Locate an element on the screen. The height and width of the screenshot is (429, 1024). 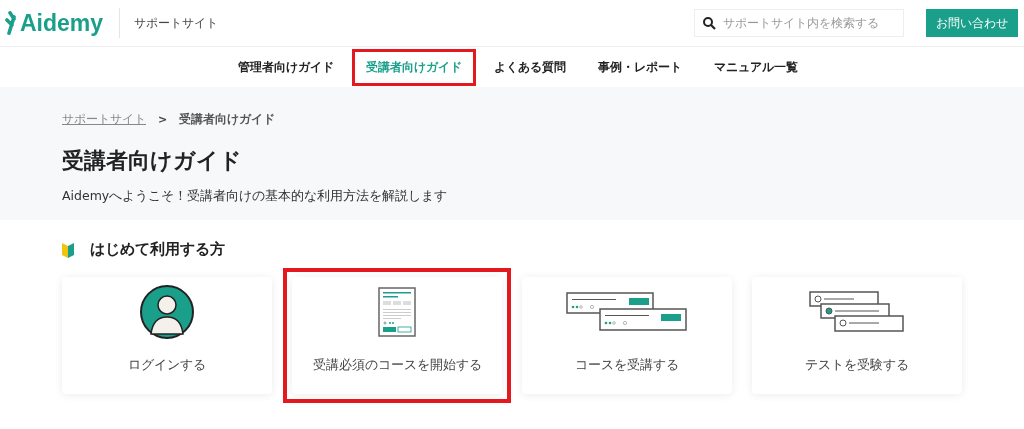
search-icon is located at coordinates (709, 23).